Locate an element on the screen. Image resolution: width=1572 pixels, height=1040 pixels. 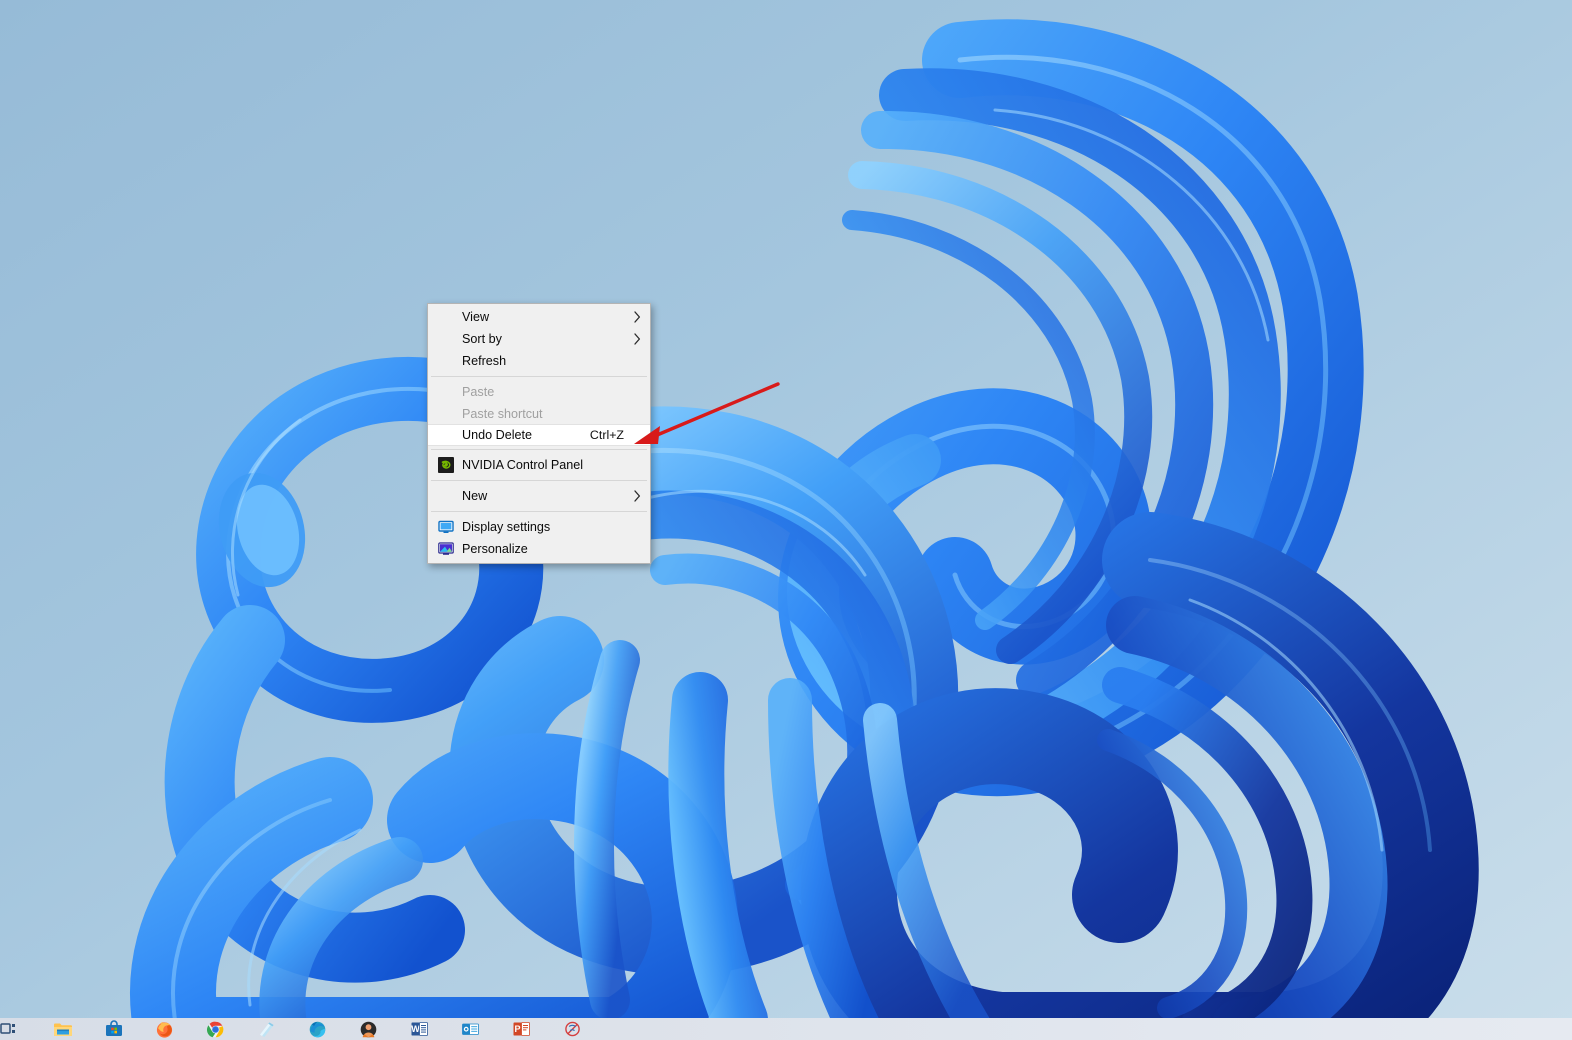
menu-item-paste-shortcut: Paste shortcut is located at coordinates (539, 414).